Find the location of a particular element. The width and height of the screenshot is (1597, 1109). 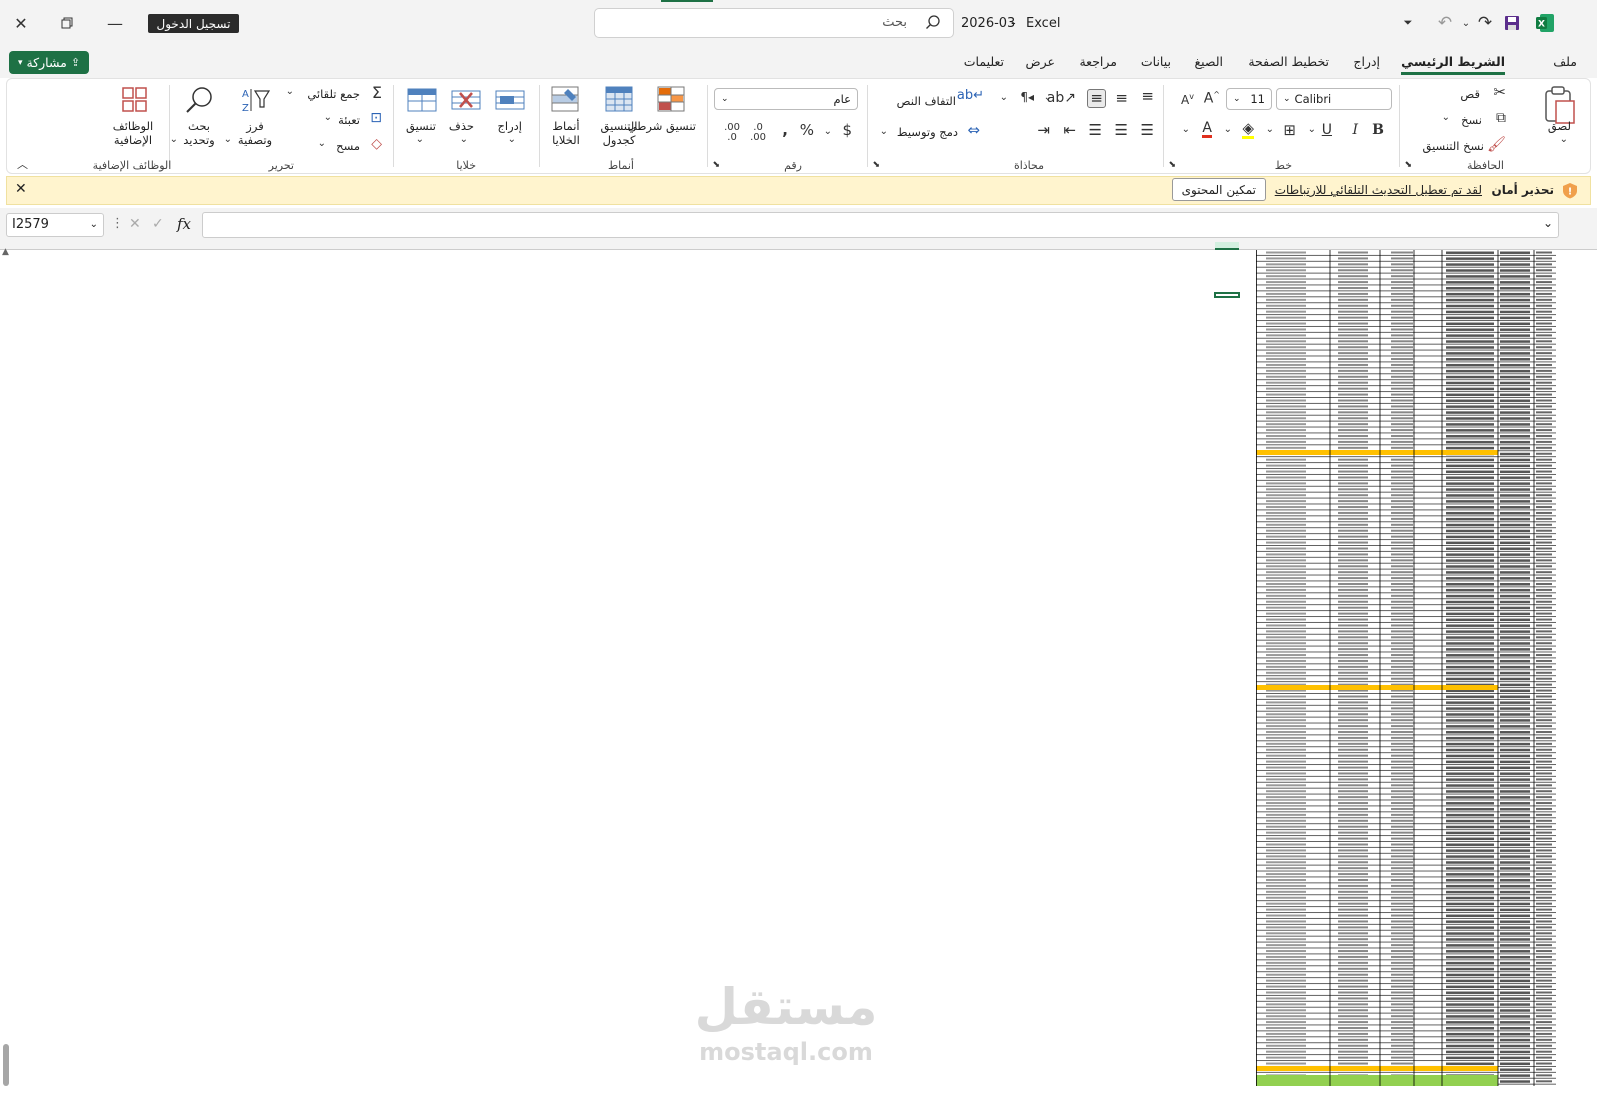

enable-content-button: تمكين المحتوى is located at coordinates (1218, 189).